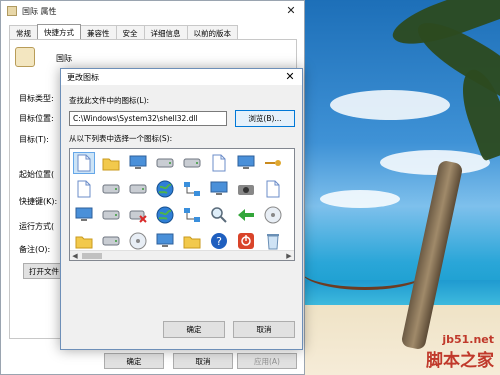 This screenshot has width=500, height=375. What do you see at coordinates (36, 98) in the screenshot?
I see `target-type-label: 目标类型:` at bounding box center [36, 98].